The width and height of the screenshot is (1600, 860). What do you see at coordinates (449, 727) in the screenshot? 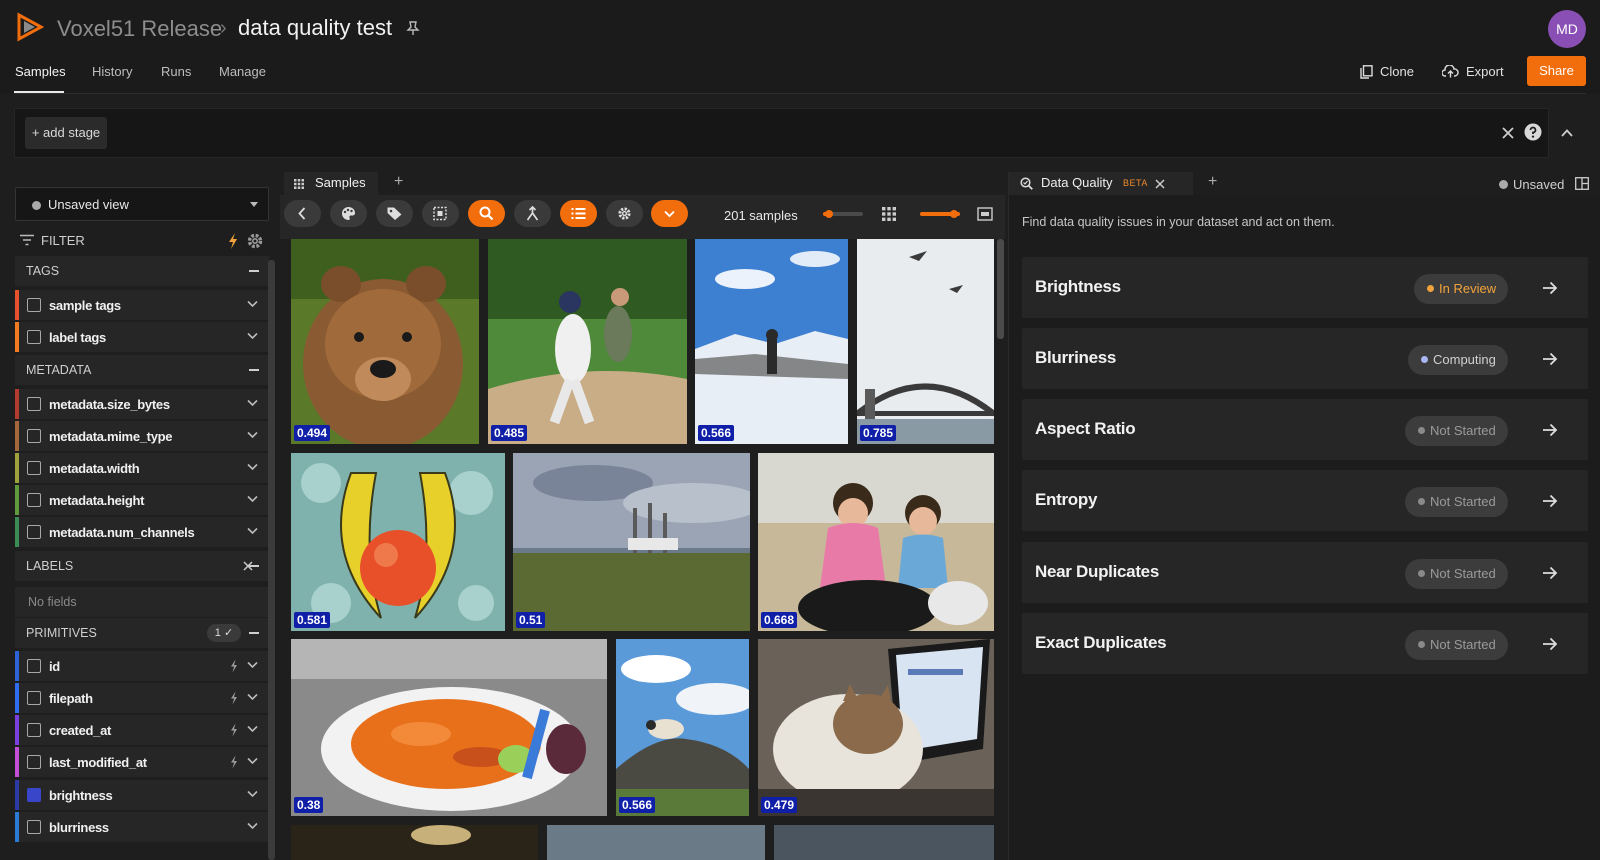
I see `sample-tile: 0.38` at bounding box center [449, 727].